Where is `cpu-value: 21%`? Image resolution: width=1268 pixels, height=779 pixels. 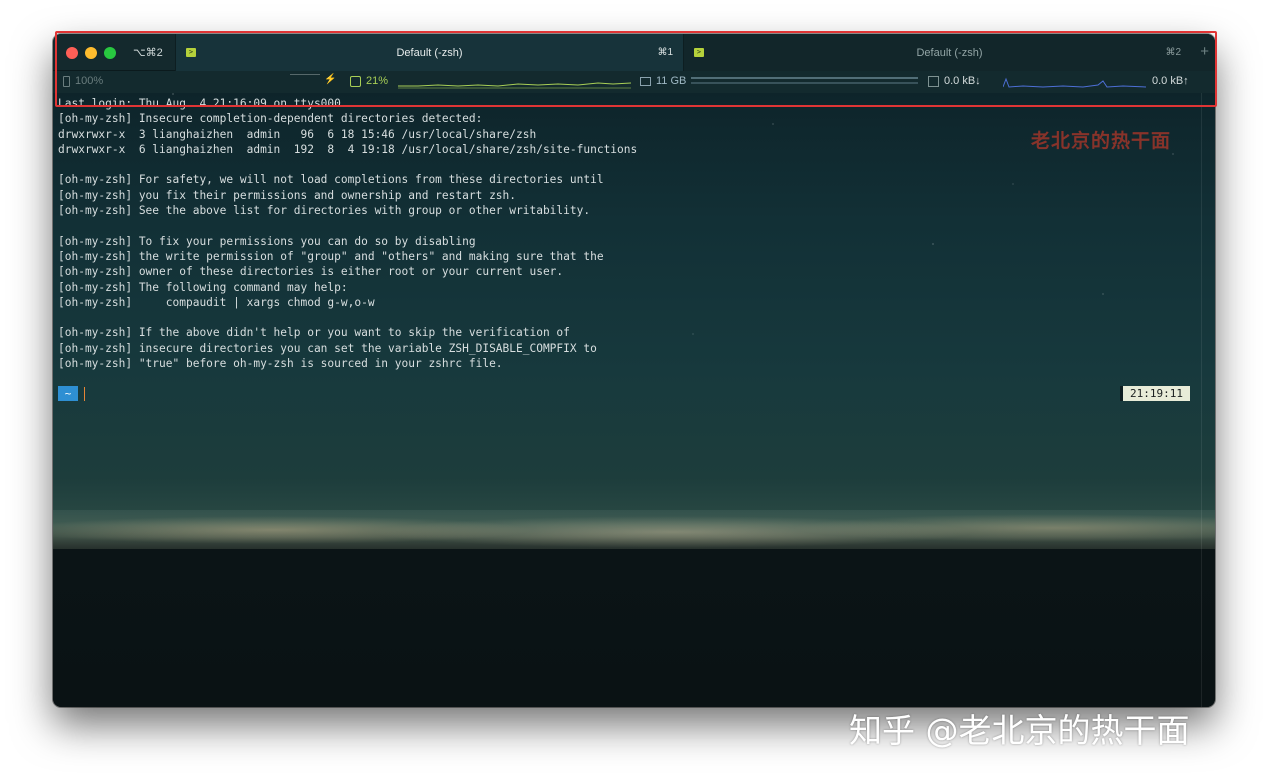
cpu-value: 21% is located at coordinates (377, 81).